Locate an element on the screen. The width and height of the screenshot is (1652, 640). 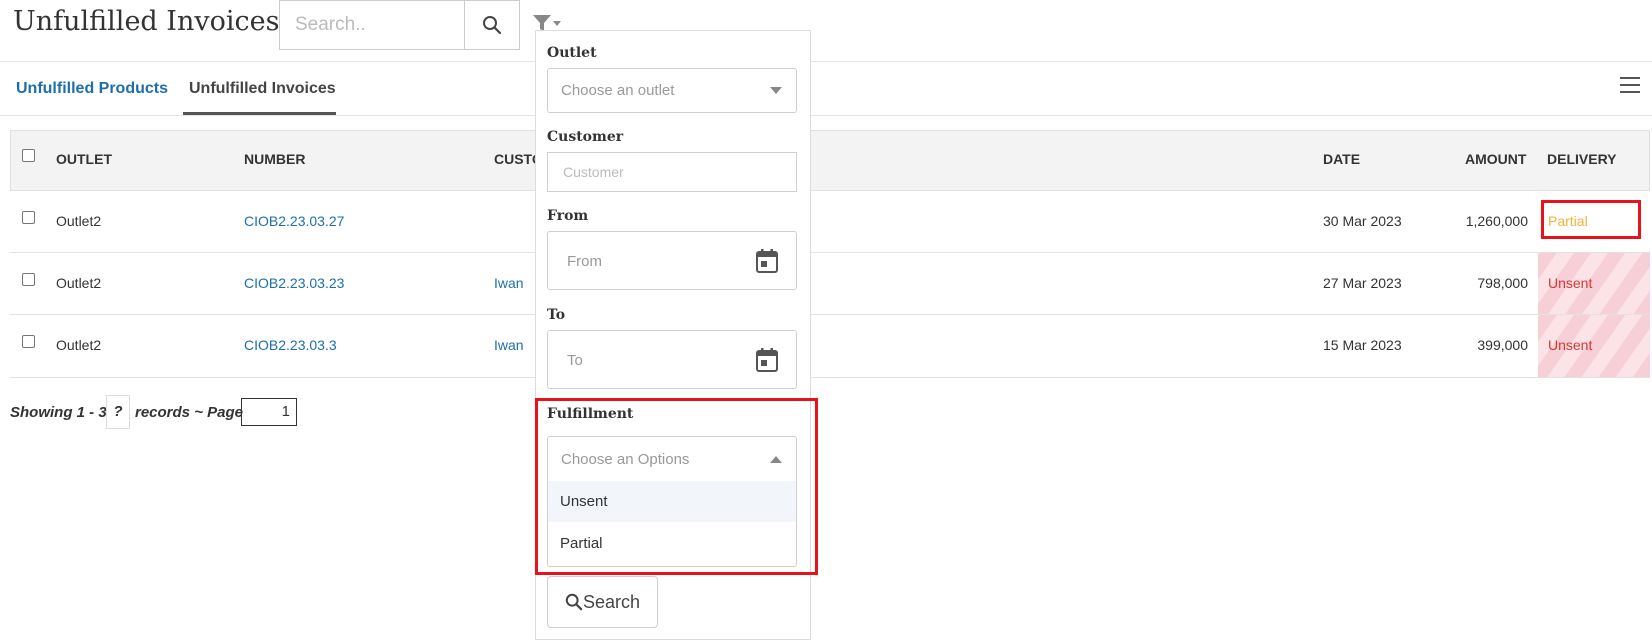
fulfillment-select-placeholder: Choose an Options is located at coordinates (625, 459).